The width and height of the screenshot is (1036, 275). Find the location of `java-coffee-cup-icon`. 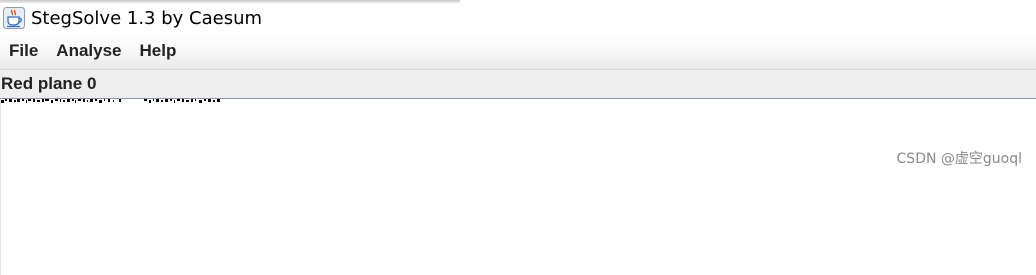

java-coffee-cup-icon is located at coordinates (14, 18).